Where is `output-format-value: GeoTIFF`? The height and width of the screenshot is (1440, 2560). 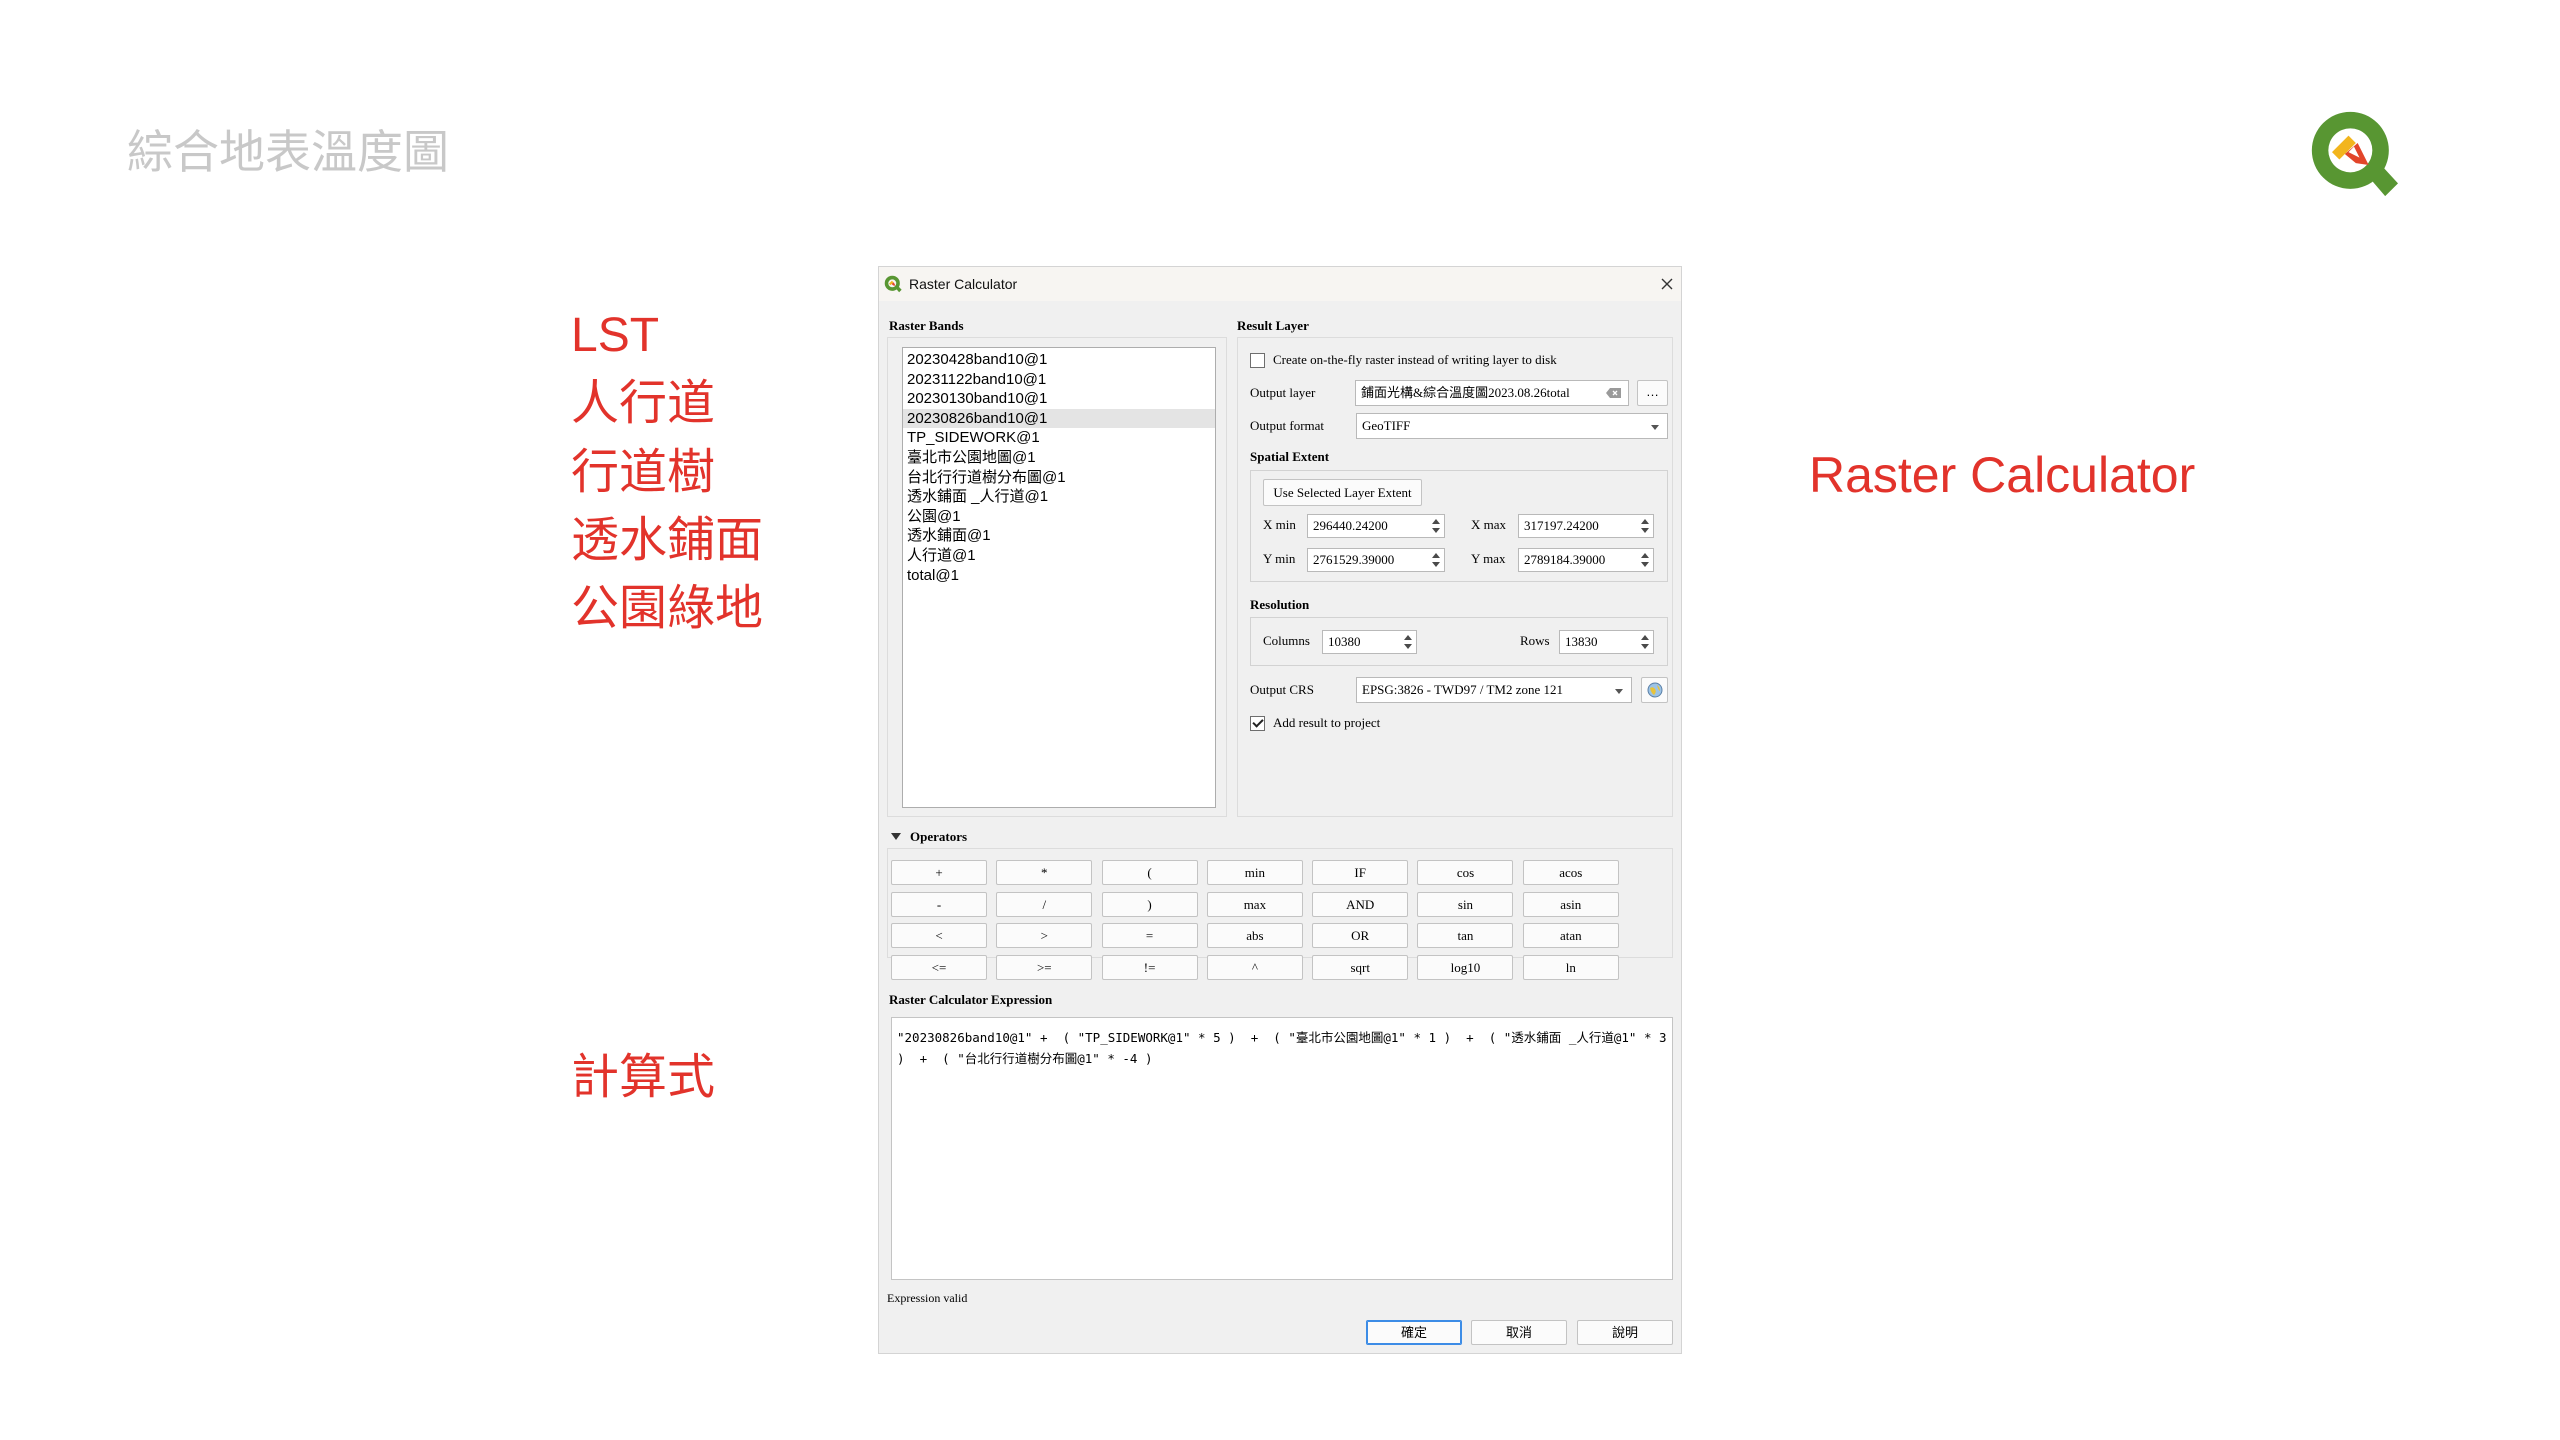
output-format-value: GeoTIFF is located at coordinates (1386, 425).